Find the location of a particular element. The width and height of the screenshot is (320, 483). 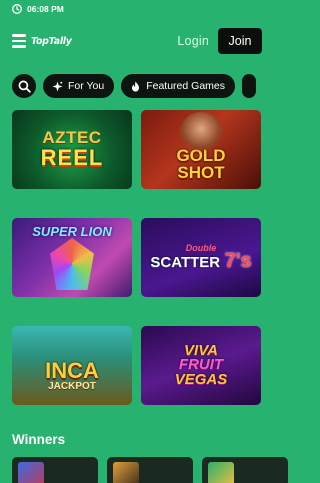

filter-chip-label: Featured Games is located at coordinates (185, 86).